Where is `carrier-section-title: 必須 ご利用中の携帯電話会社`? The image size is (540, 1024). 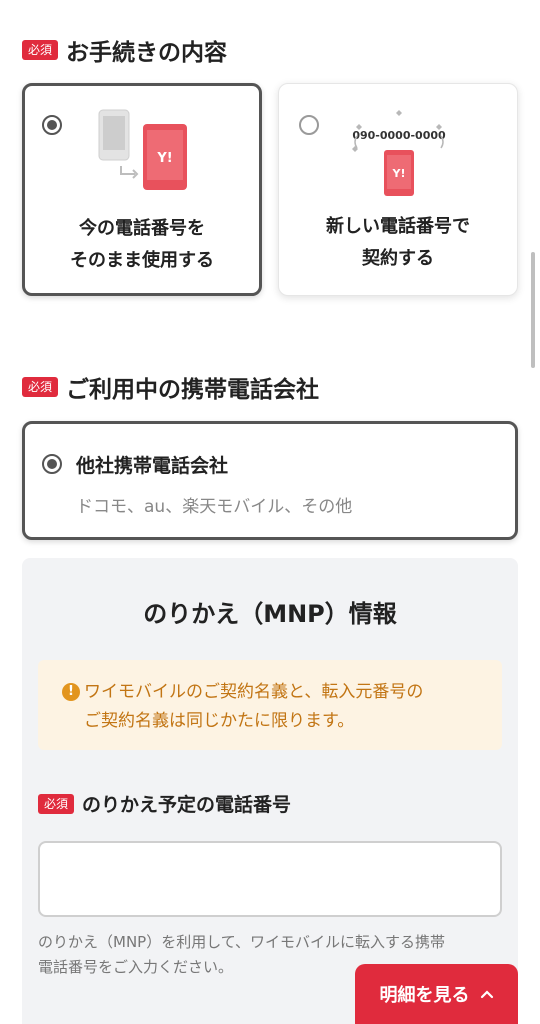
carrier-section-title: 必須 ご利用中の携帯電話会社 is located at coordinates (170, 387).